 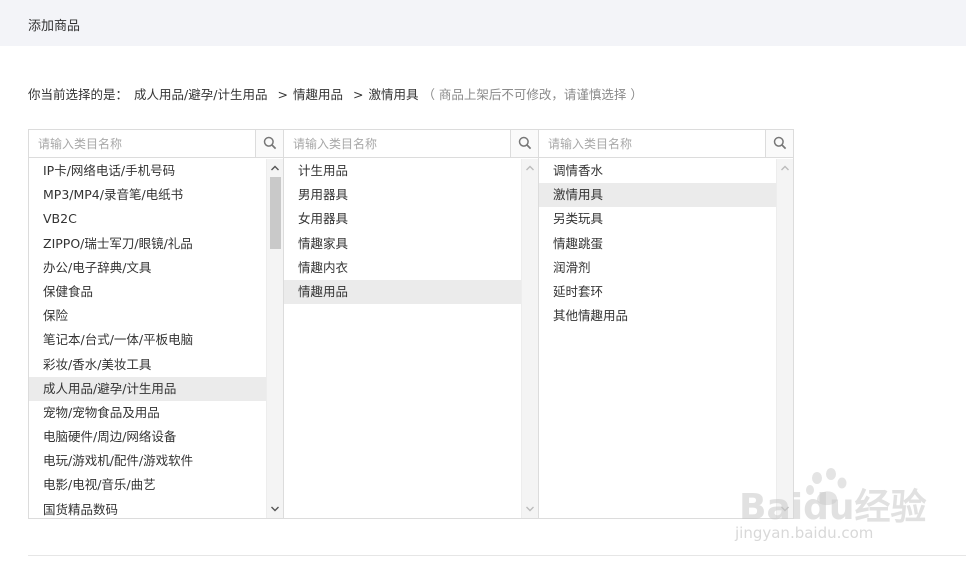 What do you see at coordinates (403, 244) in the screenshot?
I see `category-item: 情趣家具` at bounding box center [403, 244].